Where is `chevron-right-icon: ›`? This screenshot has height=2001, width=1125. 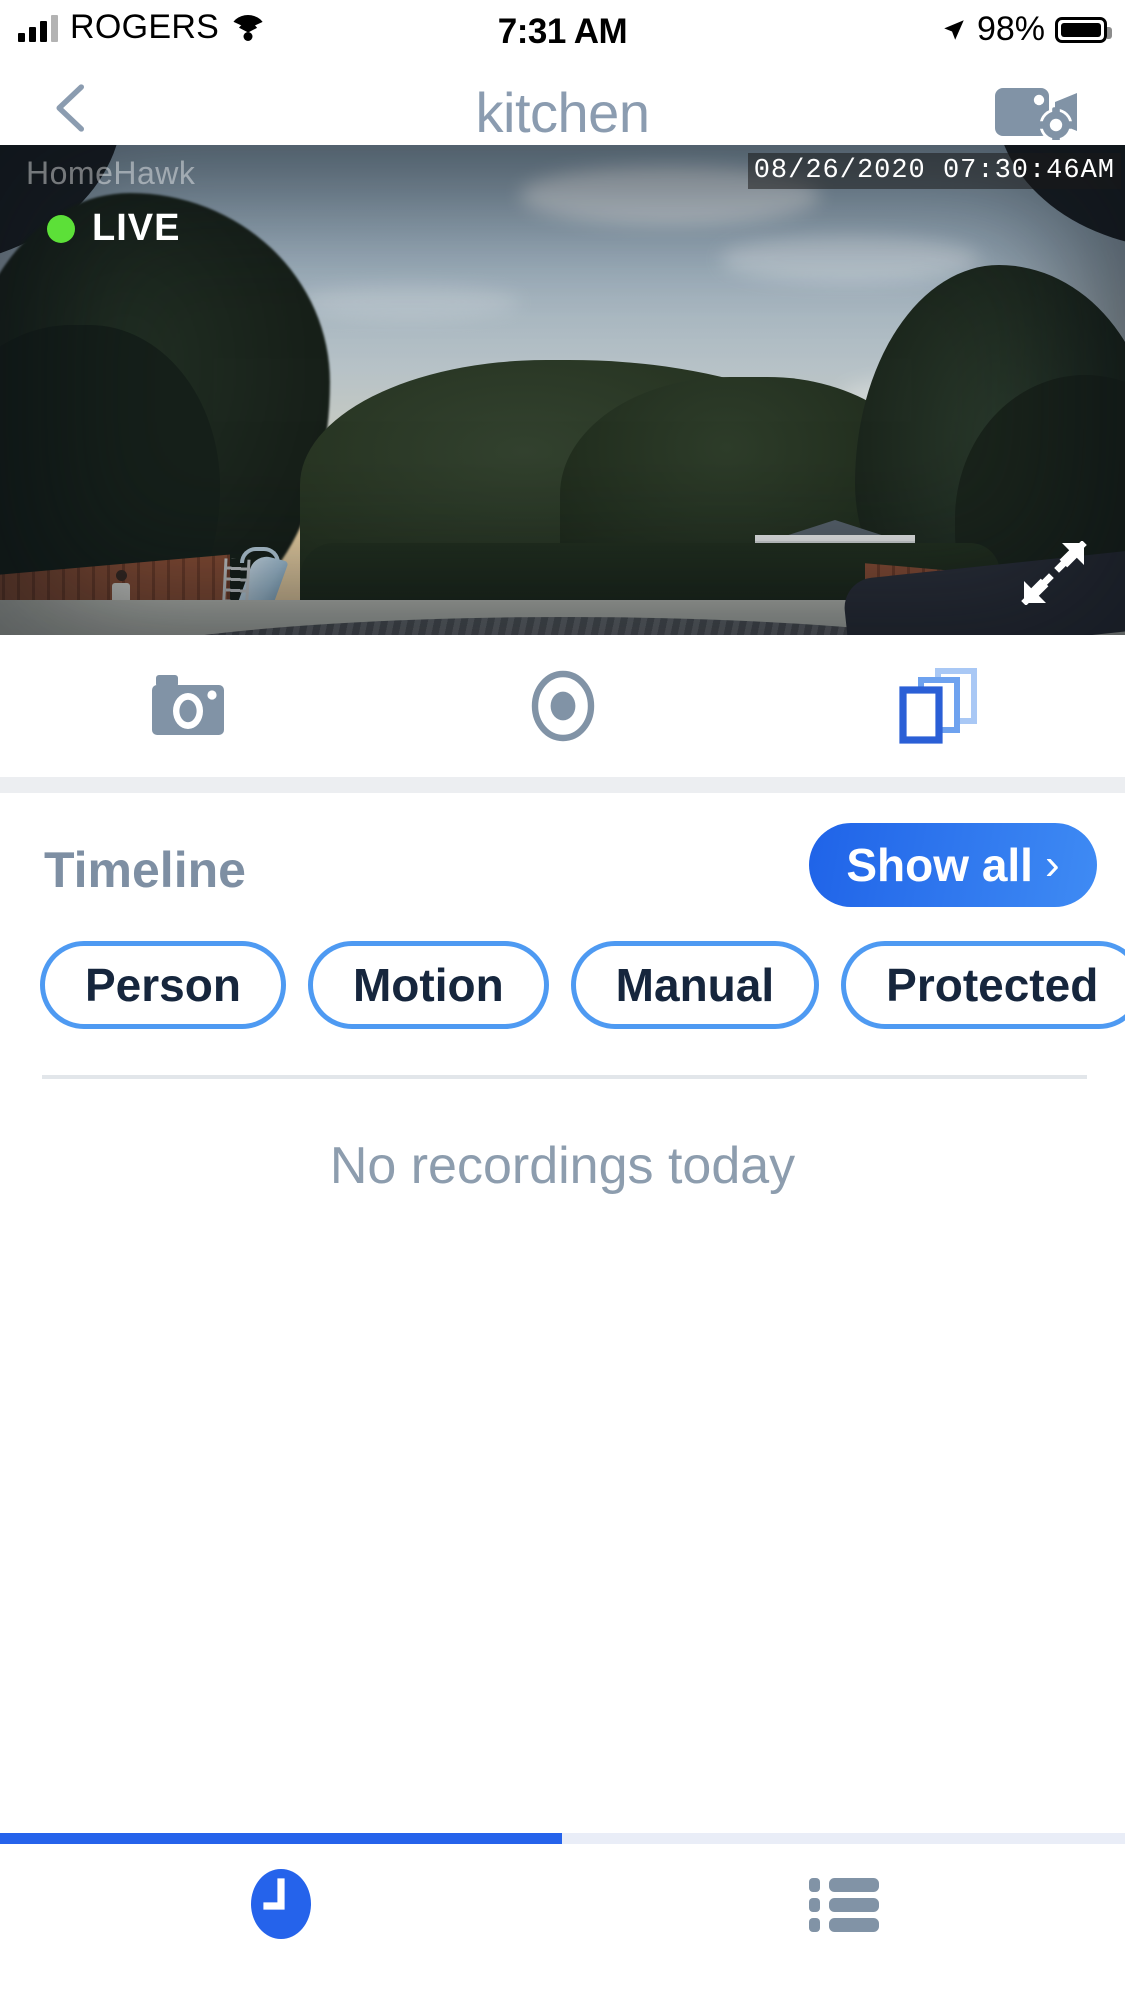
chevron-right-icon: › is located at coordinates (1052, 864).